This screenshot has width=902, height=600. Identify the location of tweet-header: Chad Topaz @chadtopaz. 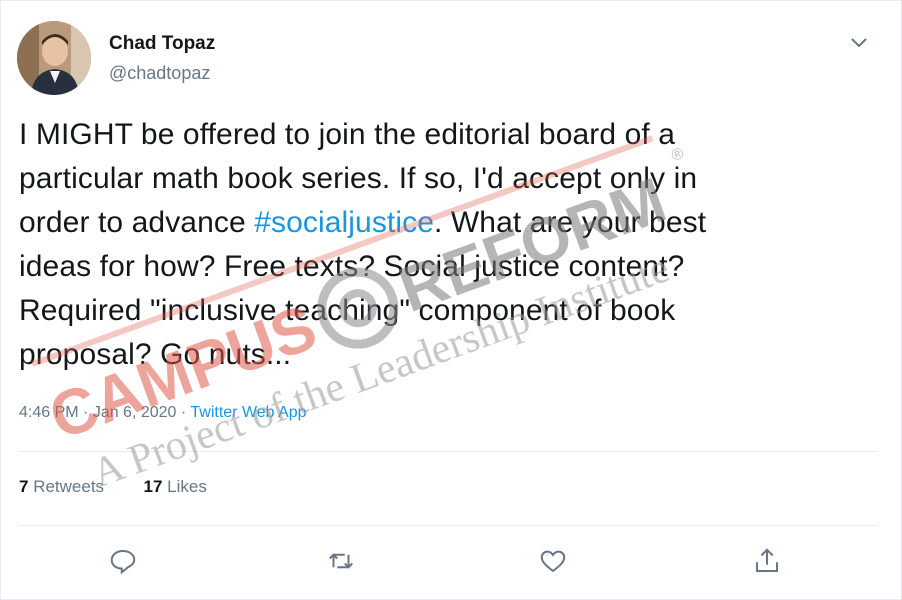
(447, 59).